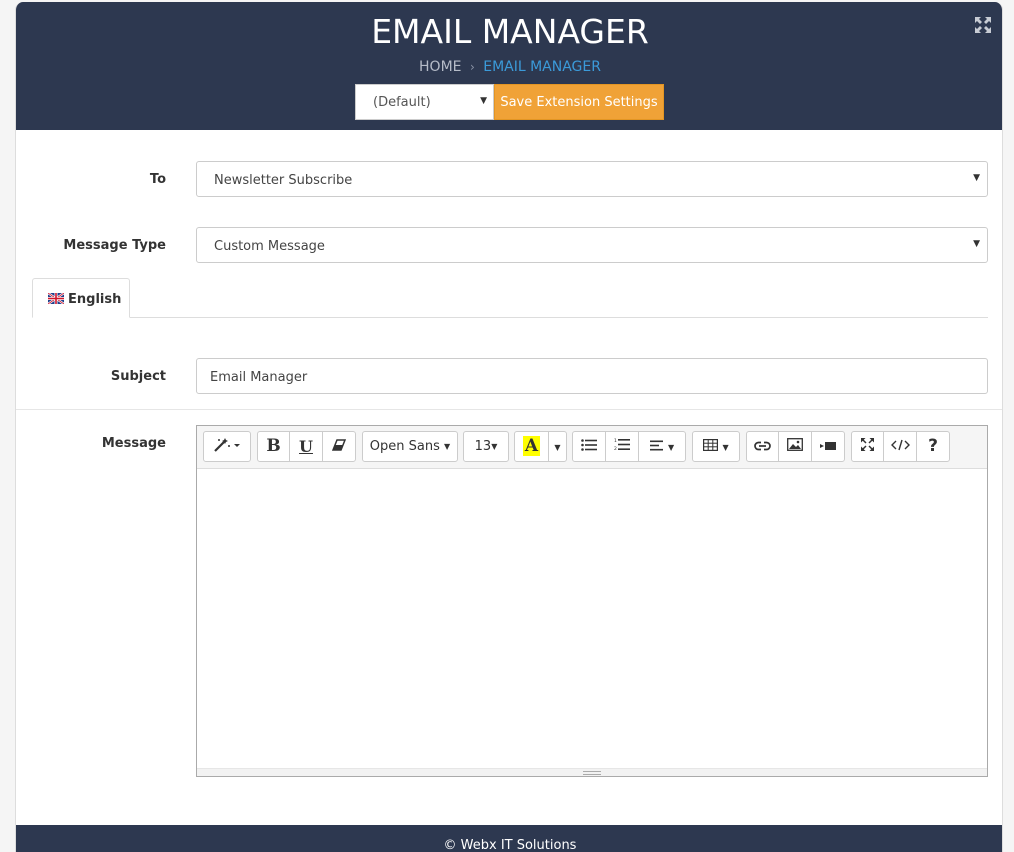 This screenshot has width=1014, height=852. What do you see at coordinates (542, 67) in the screenshot?
I see `breadcrumb-current: EMAIL MANAGER` at bounding box center [542, 67].